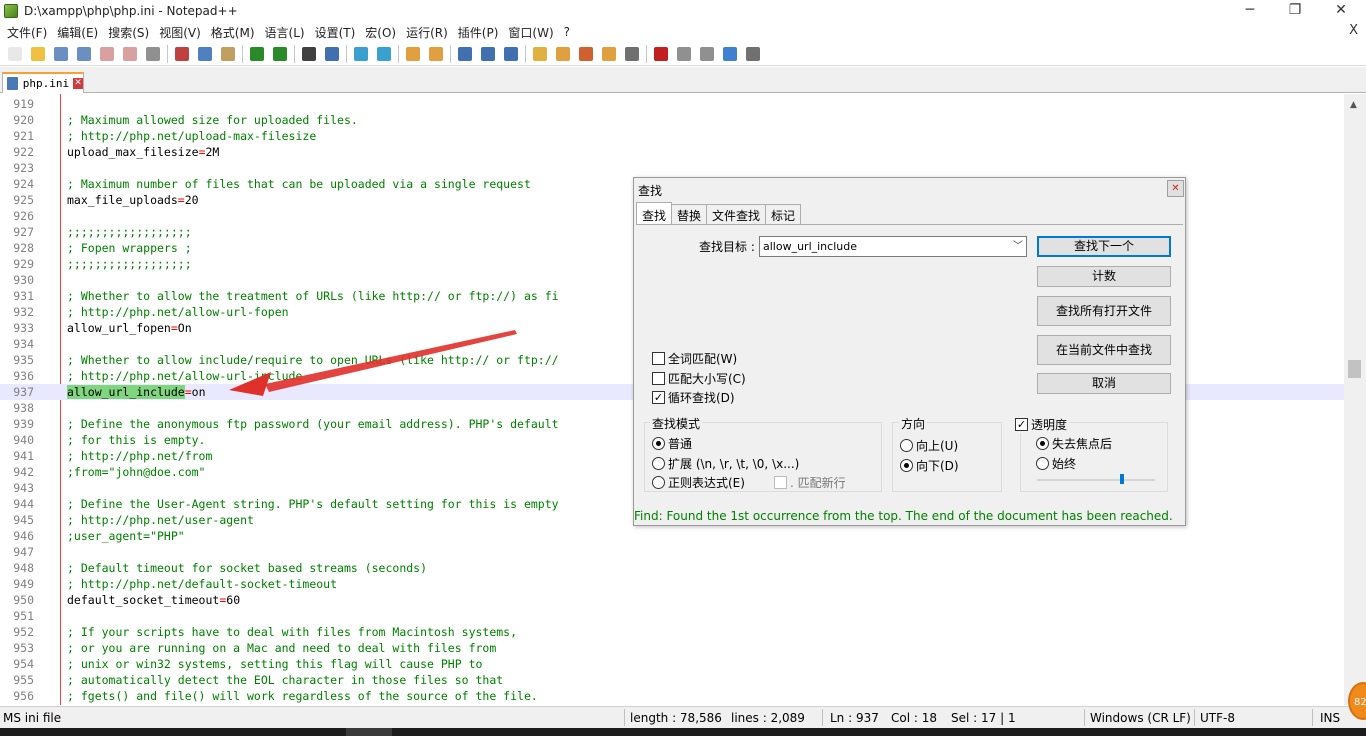  What do you see at coordinates (1140, 718) in the screenshot?
I see `status-eol: Windows (CR LF)` at bounding box center [1140, 718].